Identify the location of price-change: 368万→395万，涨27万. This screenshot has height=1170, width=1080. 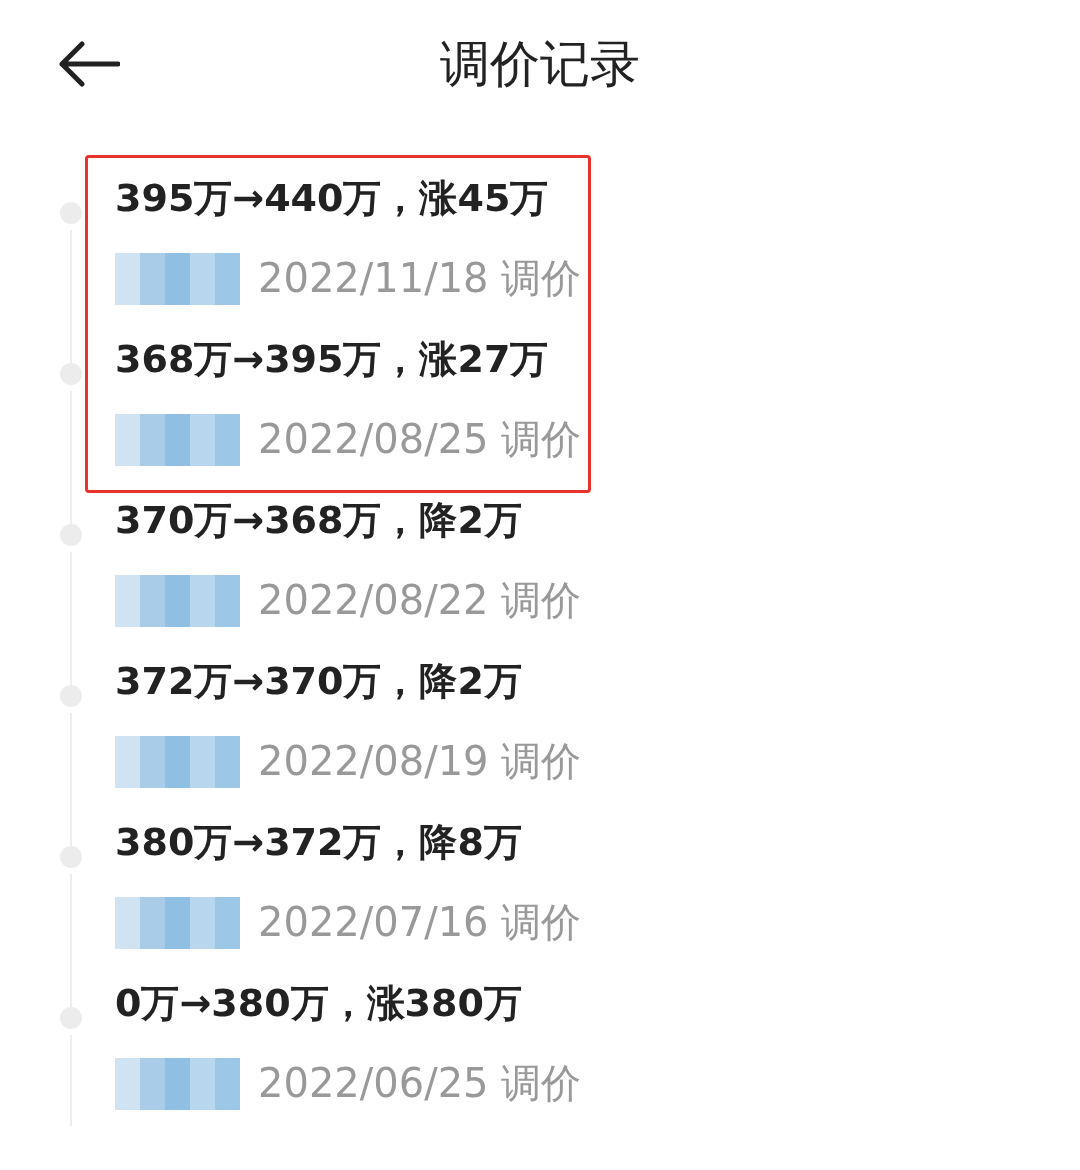
(332, 359).